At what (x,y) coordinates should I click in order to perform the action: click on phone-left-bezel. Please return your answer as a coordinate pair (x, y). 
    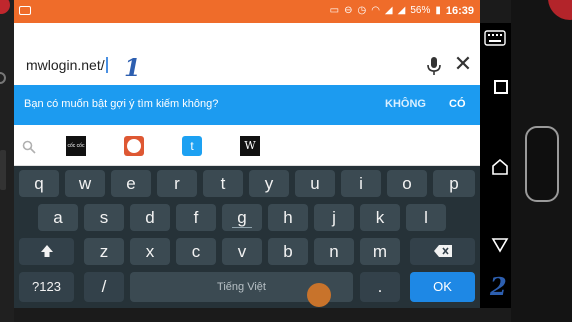
    Looking at the image, I should click on (7, 161).